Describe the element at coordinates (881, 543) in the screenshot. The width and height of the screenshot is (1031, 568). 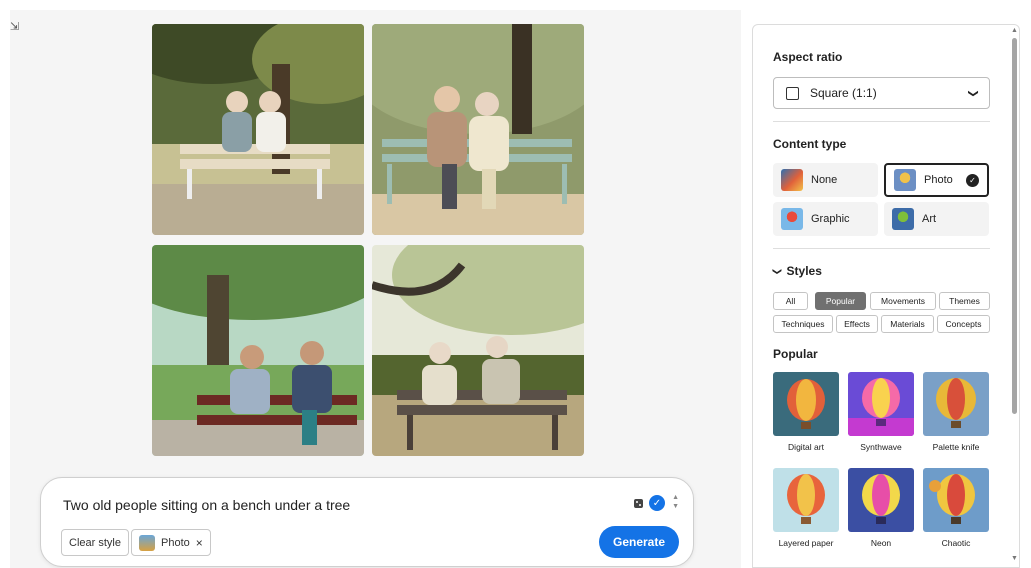
I see `style-card-label: Neon` at that location.